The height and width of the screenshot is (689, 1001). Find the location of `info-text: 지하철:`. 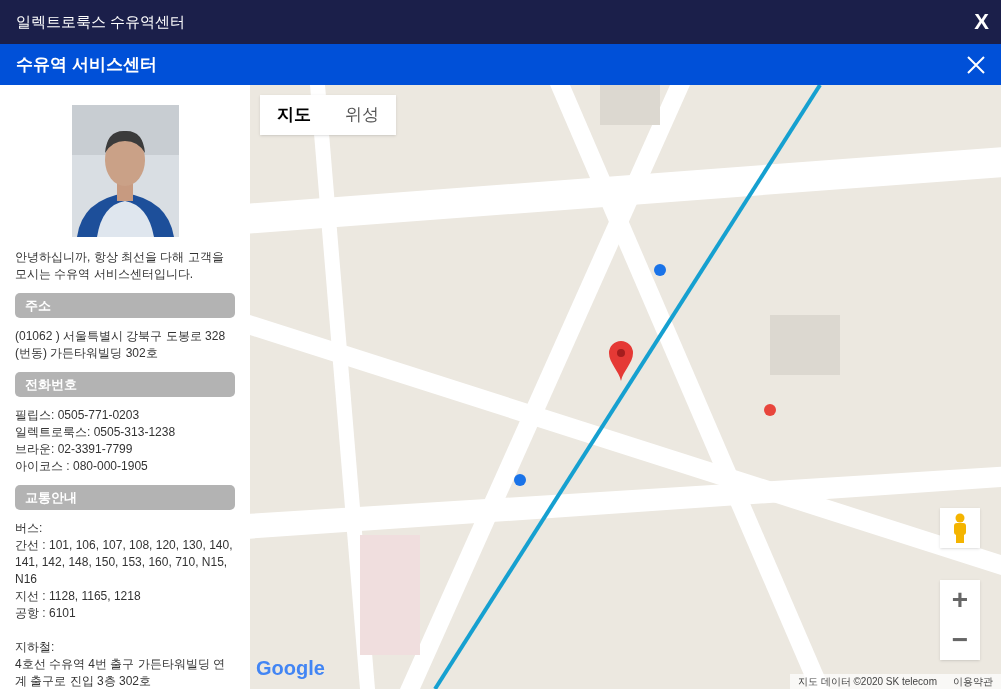

info-text: 지하철: is located at coordinates (35, 647).